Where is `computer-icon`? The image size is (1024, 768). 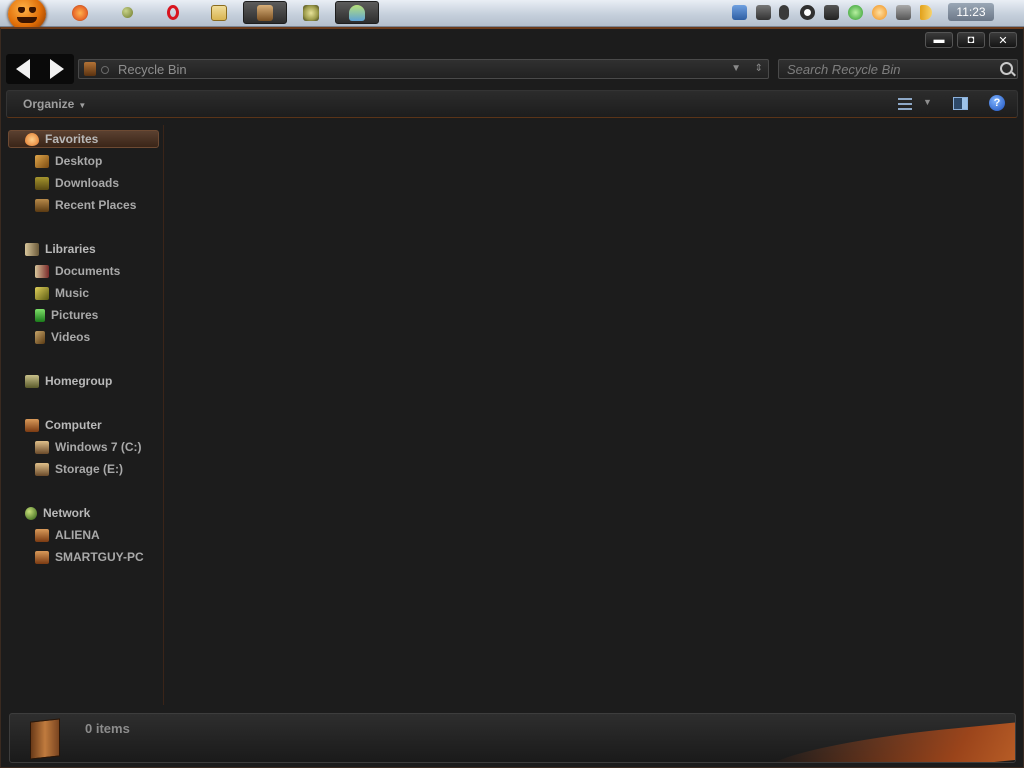 computer-icon is located at coordinates (32, 425).